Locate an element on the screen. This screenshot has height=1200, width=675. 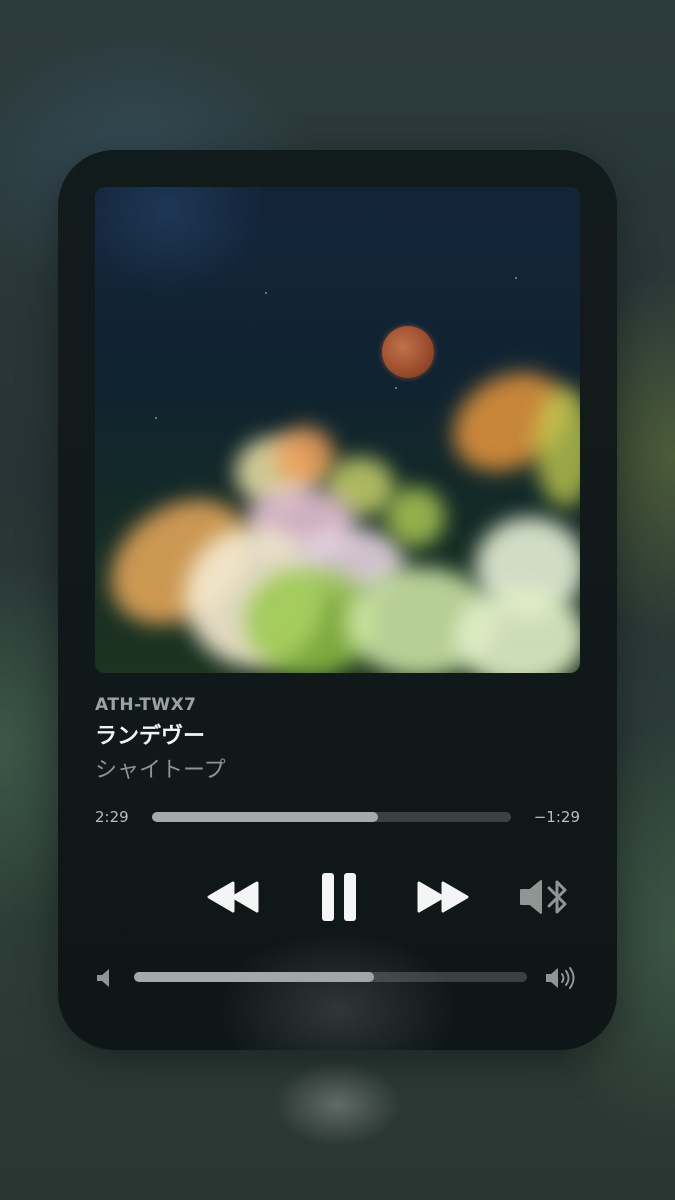
rewind-icon is located at coordinates (233, 897).